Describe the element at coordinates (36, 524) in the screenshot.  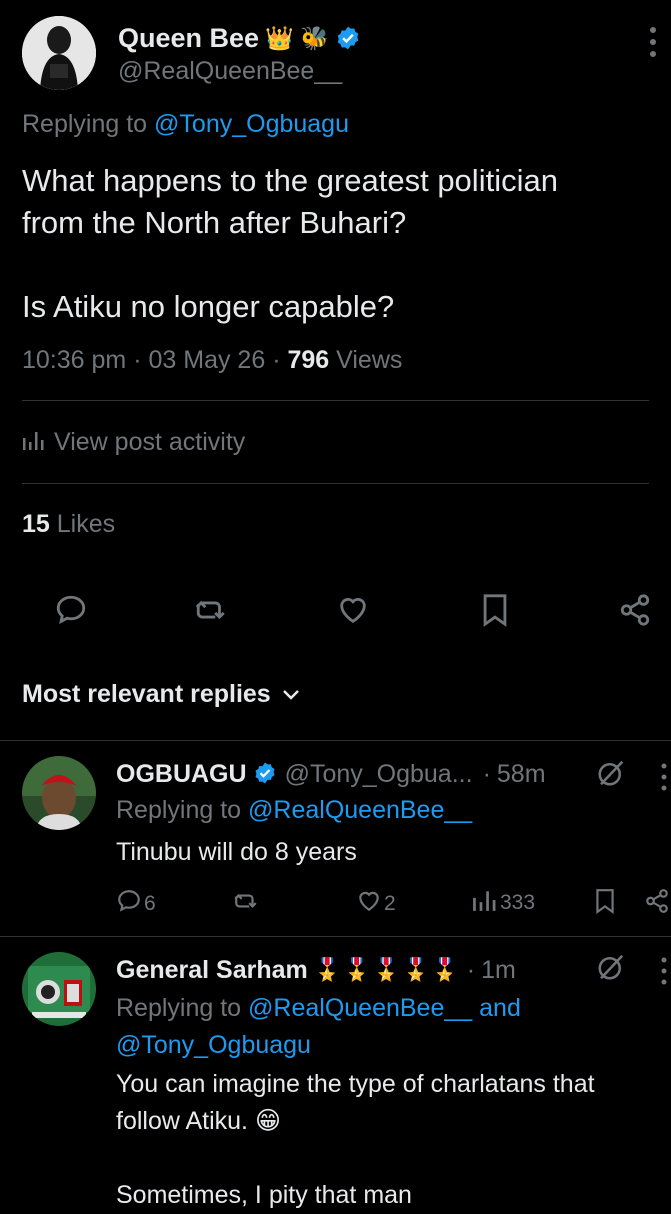
I see `likes-count: 15` at that location.